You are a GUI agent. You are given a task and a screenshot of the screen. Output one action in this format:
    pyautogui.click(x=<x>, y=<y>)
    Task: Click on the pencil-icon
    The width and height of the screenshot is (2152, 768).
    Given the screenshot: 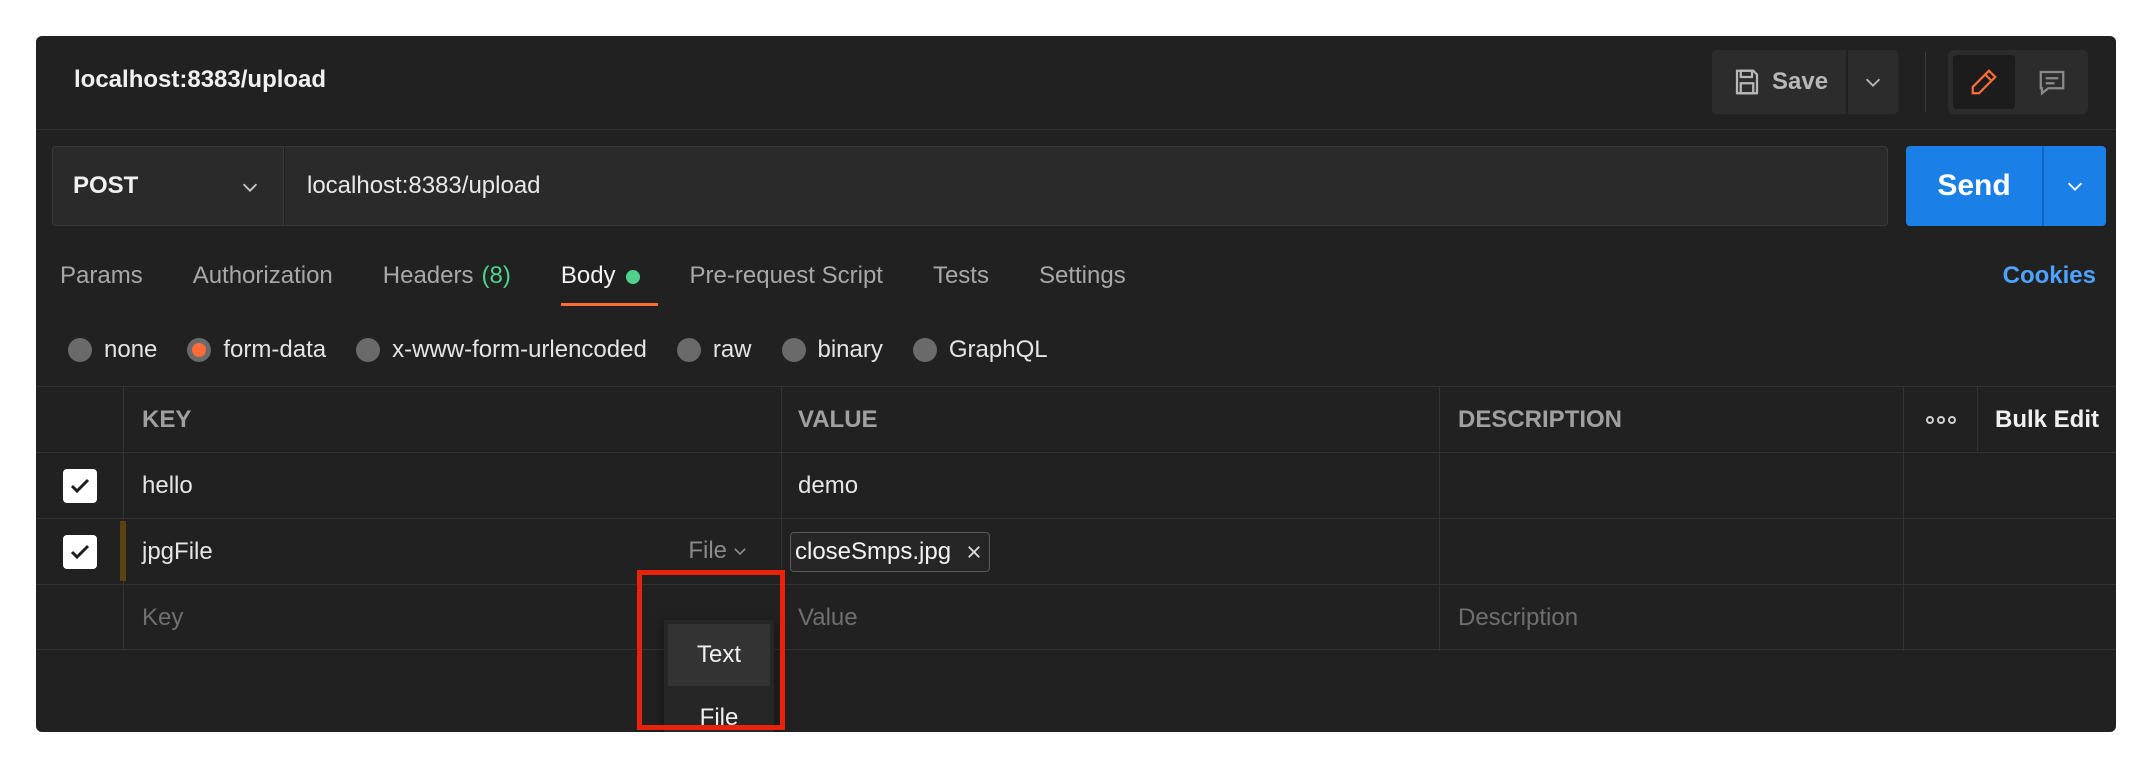 What is the action you would take?
    pyautogui.click(x=1984, y=82)
    